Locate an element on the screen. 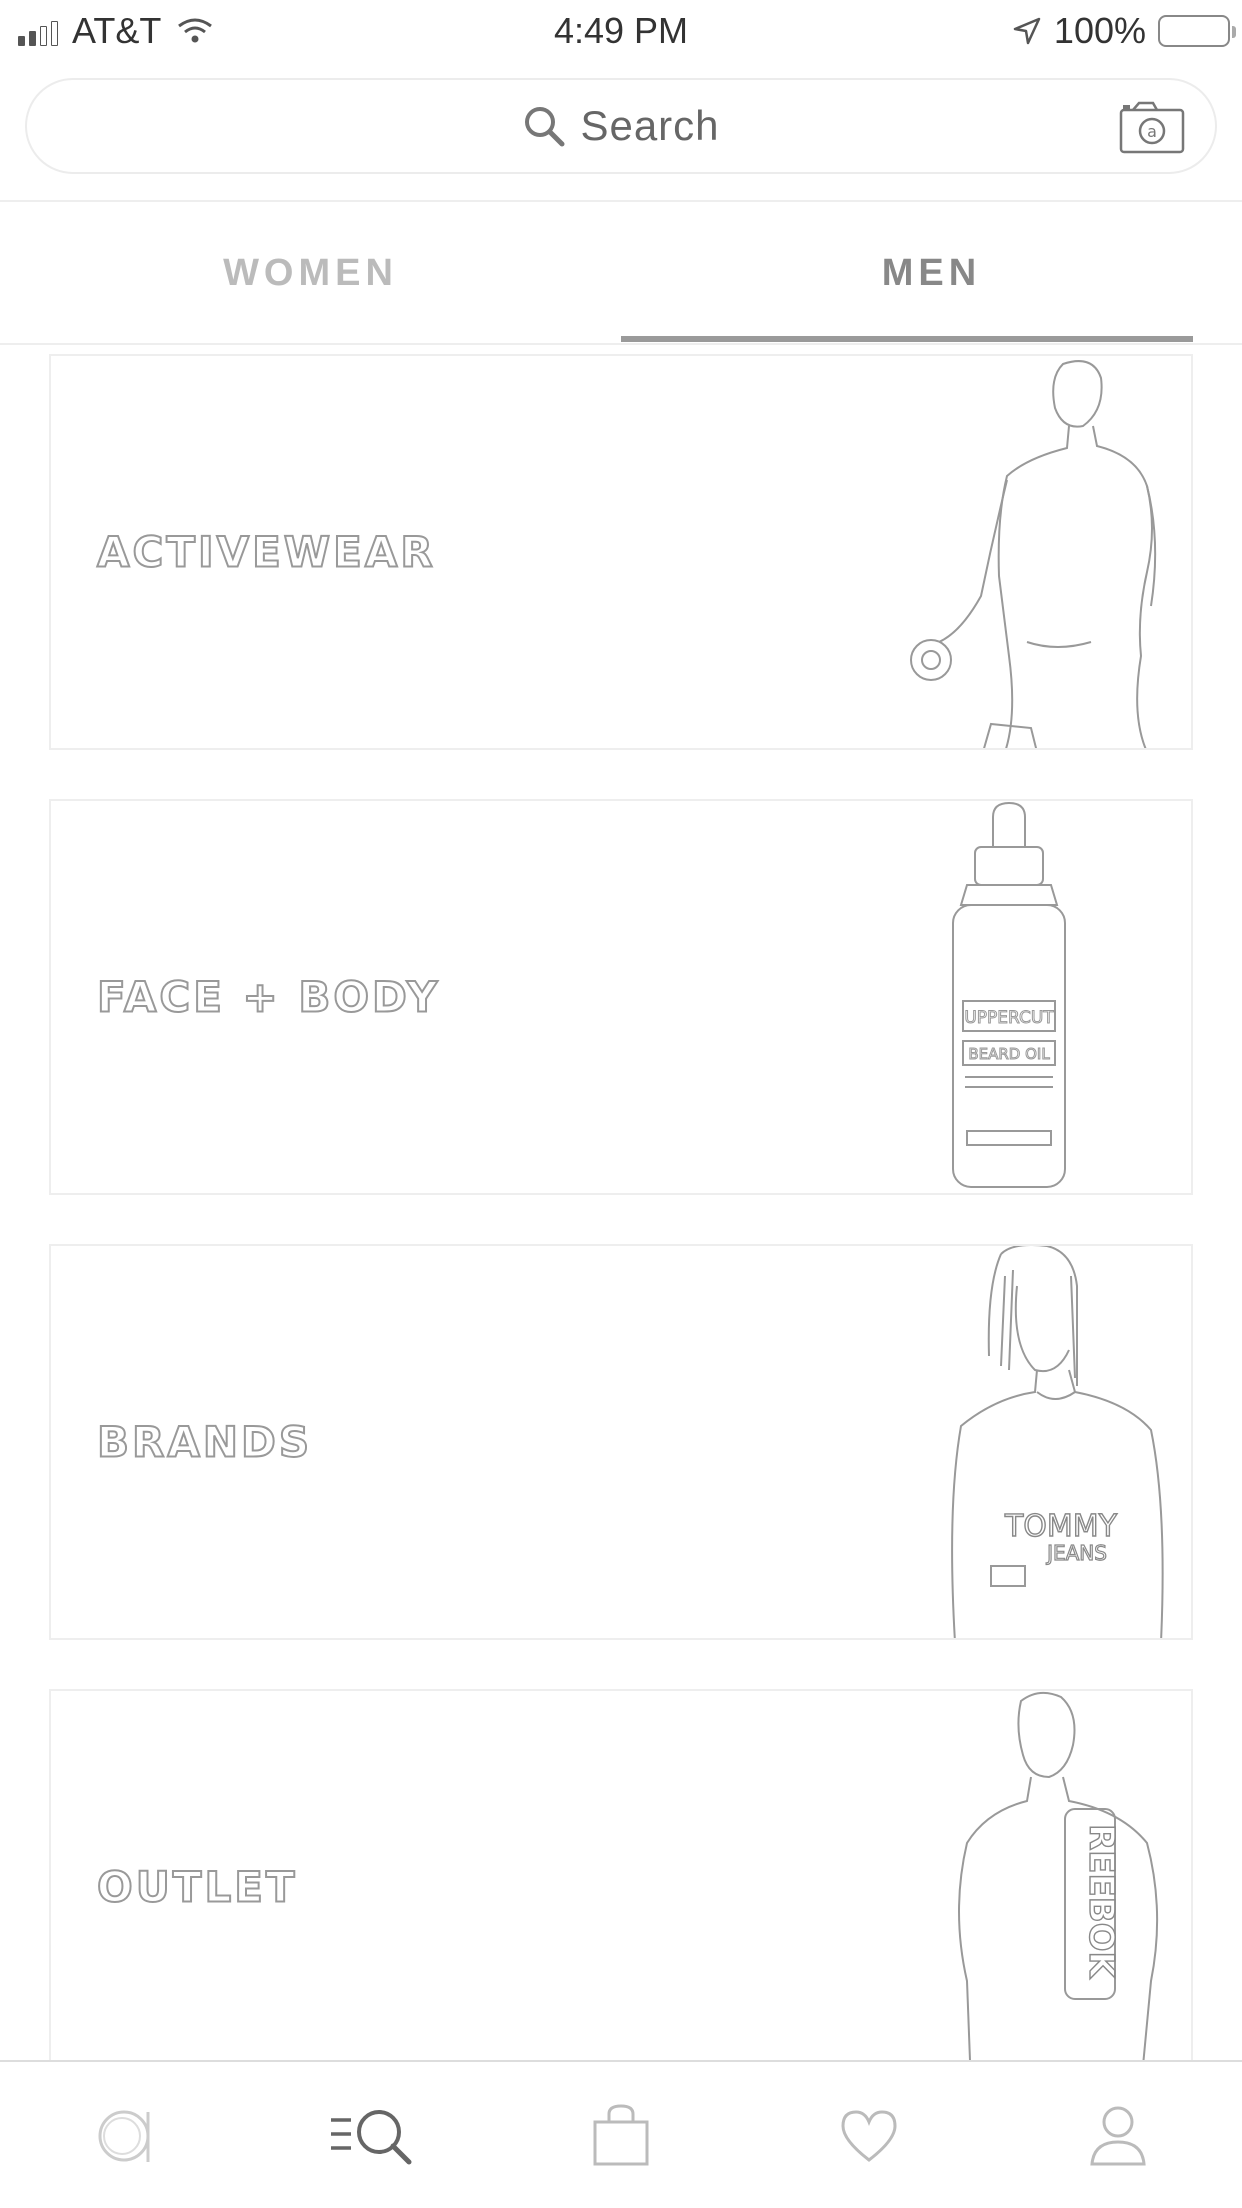 This screenshot has width=1242, height=2208. asos-logo-icon is located at coordinates (124, 2136).